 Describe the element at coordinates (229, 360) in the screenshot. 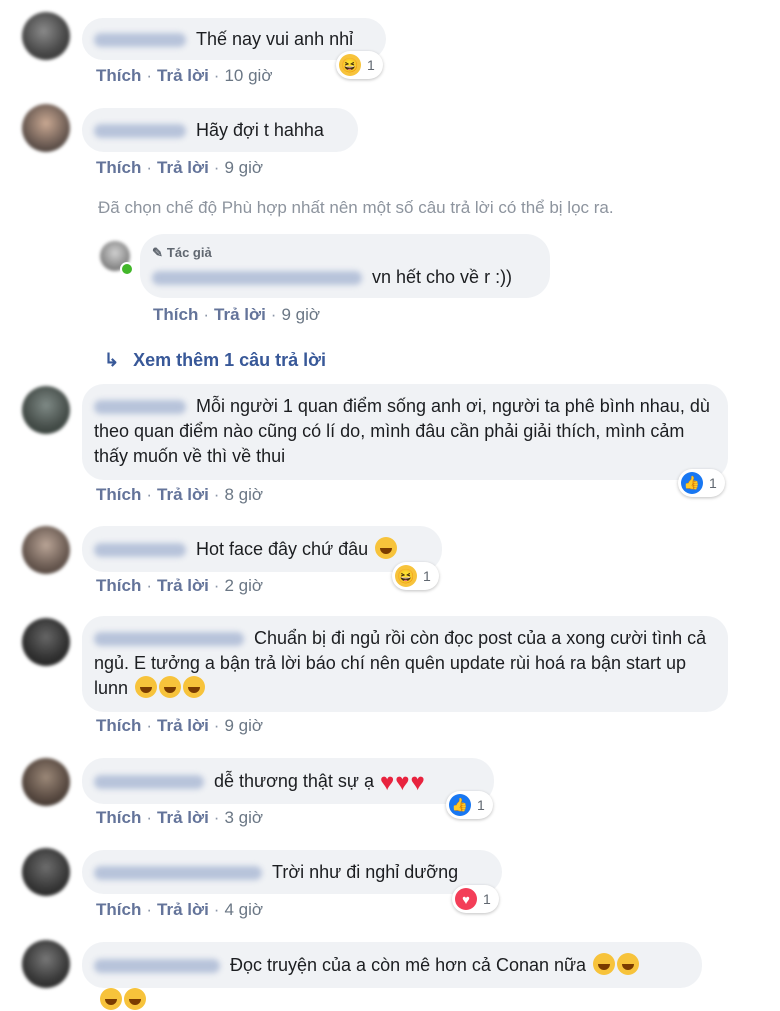

I see `view-more-label: Xem thêm 1 câu trả lời` at that location.